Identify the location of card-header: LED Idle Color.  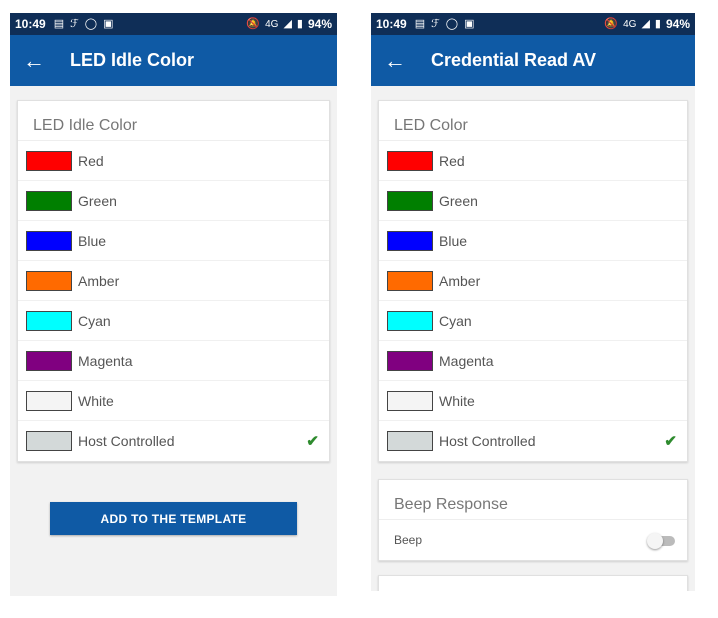
(173, 121).